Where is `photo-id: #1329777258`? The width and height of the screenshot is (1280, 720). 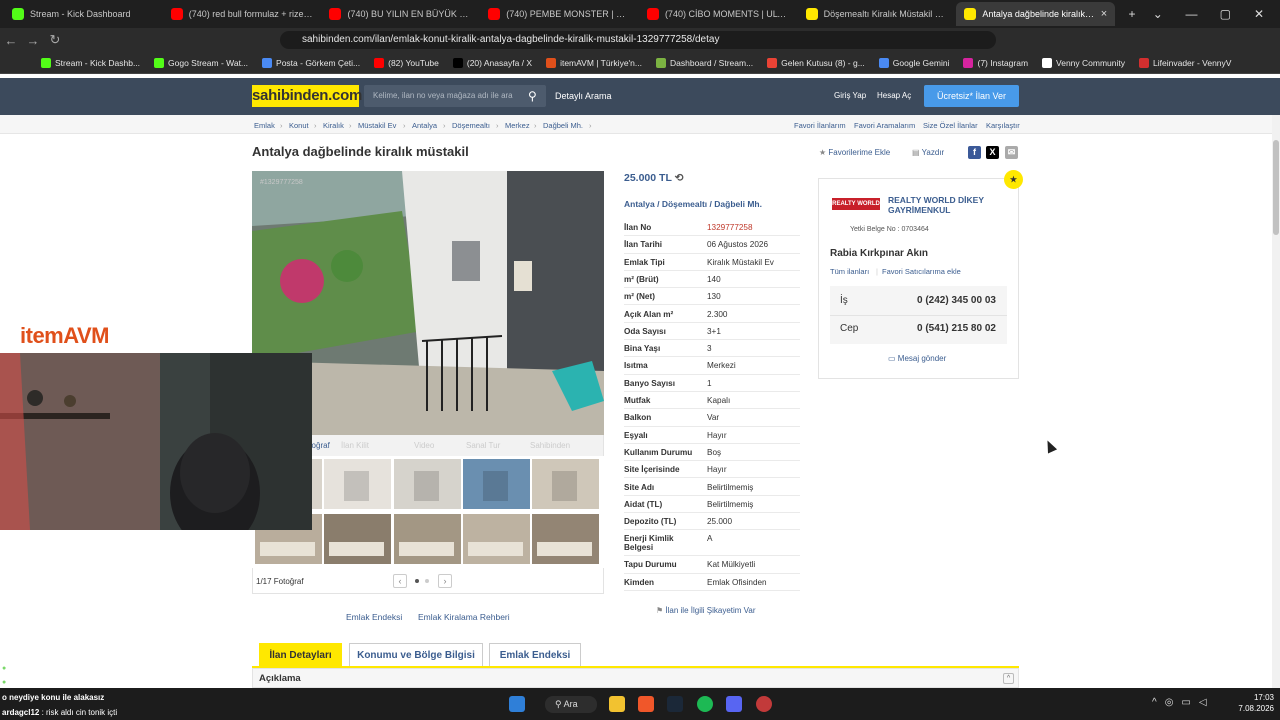
photo-id: #1329777258 is located at coordinates (281, 182).